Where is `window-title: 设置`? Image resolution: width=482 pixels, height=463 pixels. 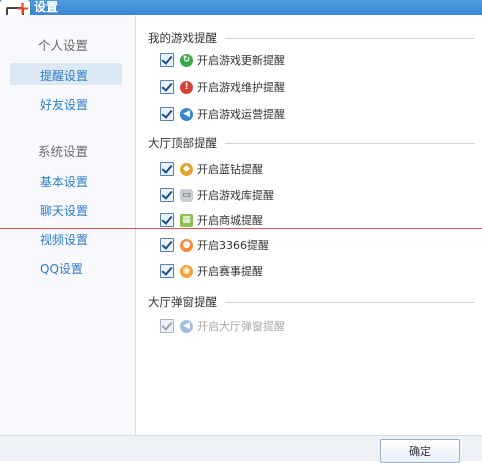 window-title: 设置 is located at coordinates (46, 7).